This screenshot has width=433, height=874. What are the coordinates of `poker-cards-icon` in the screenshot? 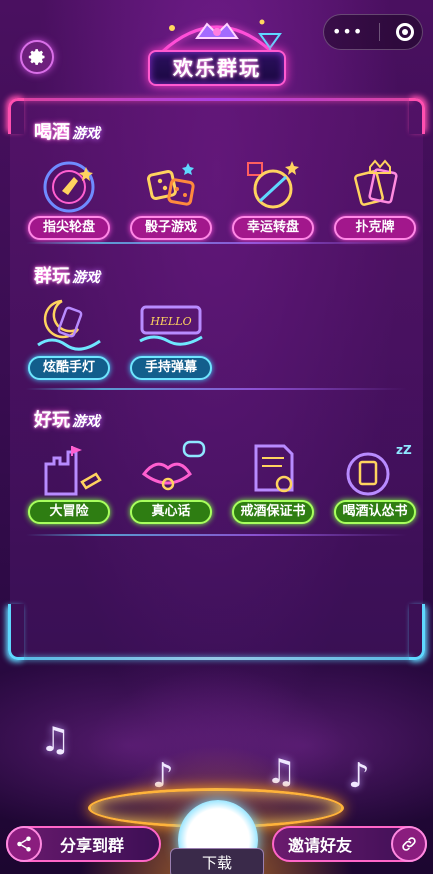 It's located at (375, 184).